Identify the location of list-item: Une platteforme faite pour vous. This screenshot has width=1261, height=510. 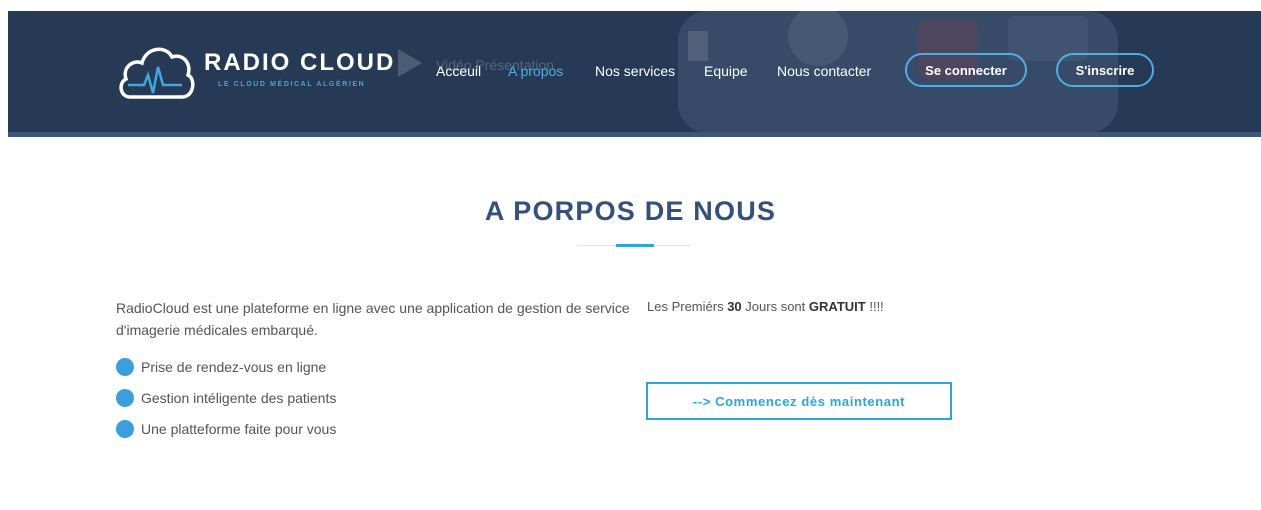
(226, 434).